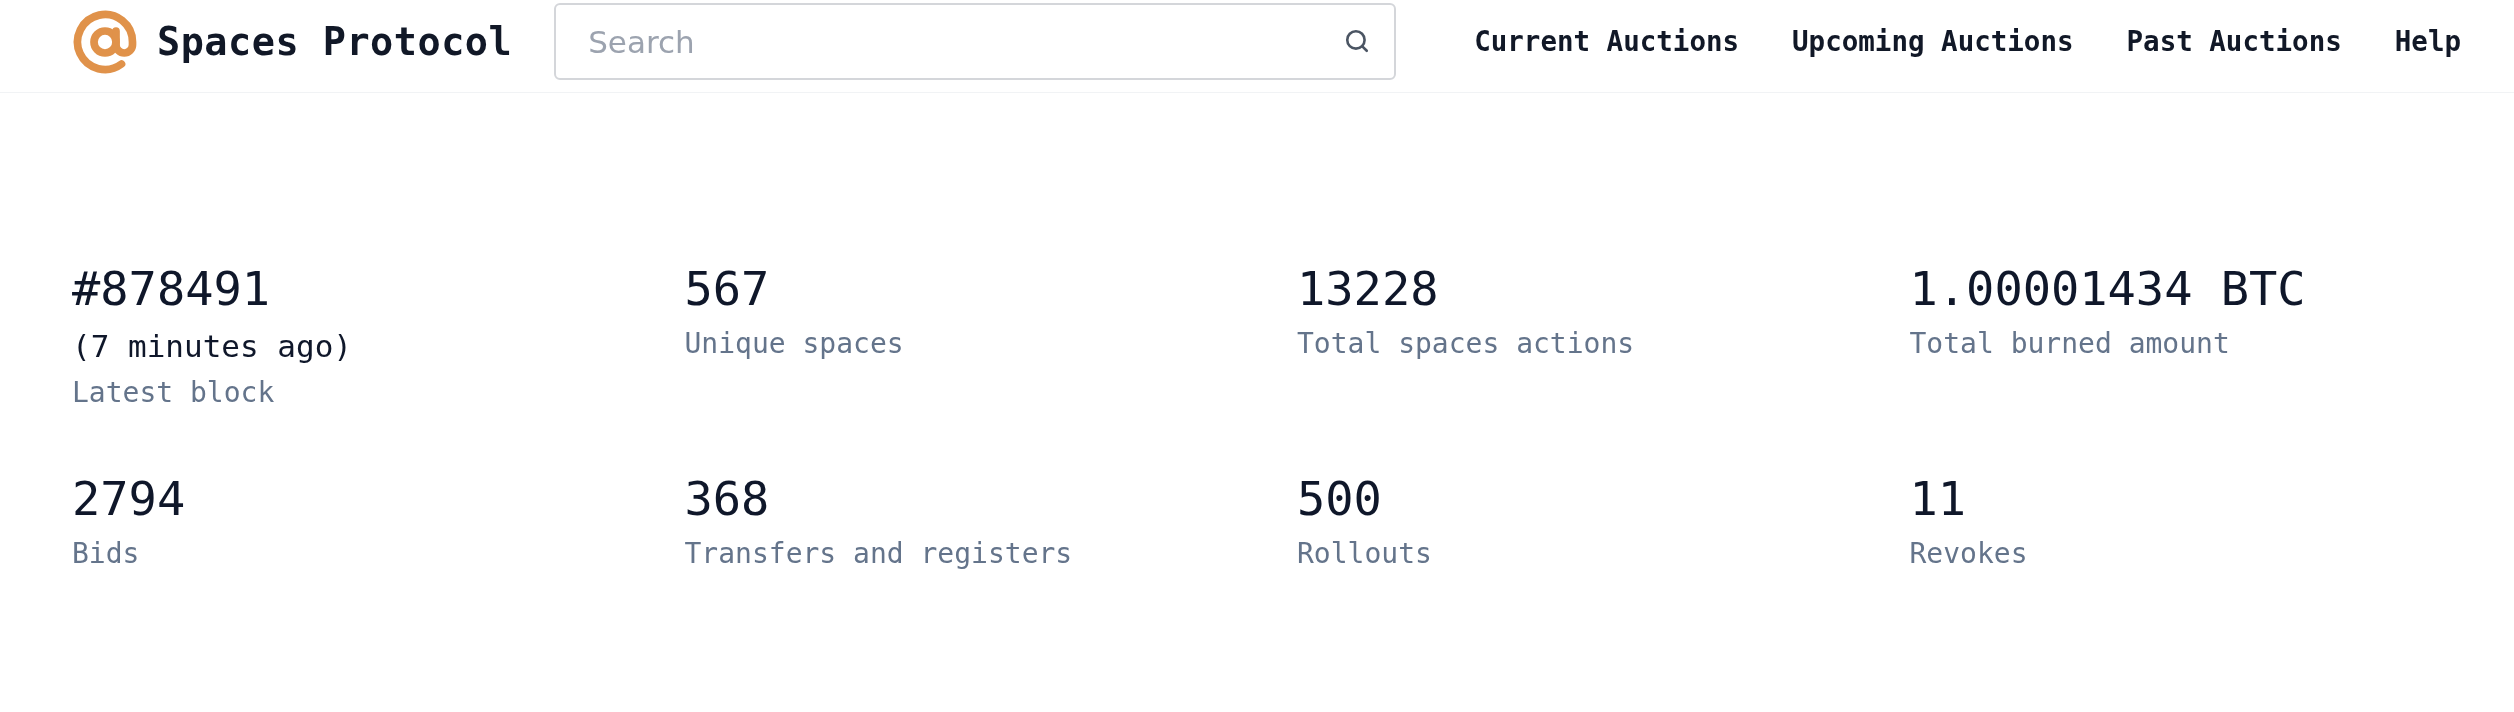  What do you see at coordinates (1968, 554) in the screenshot?
I see `stat-label: Revokes` at bounding box center [1968, 554].